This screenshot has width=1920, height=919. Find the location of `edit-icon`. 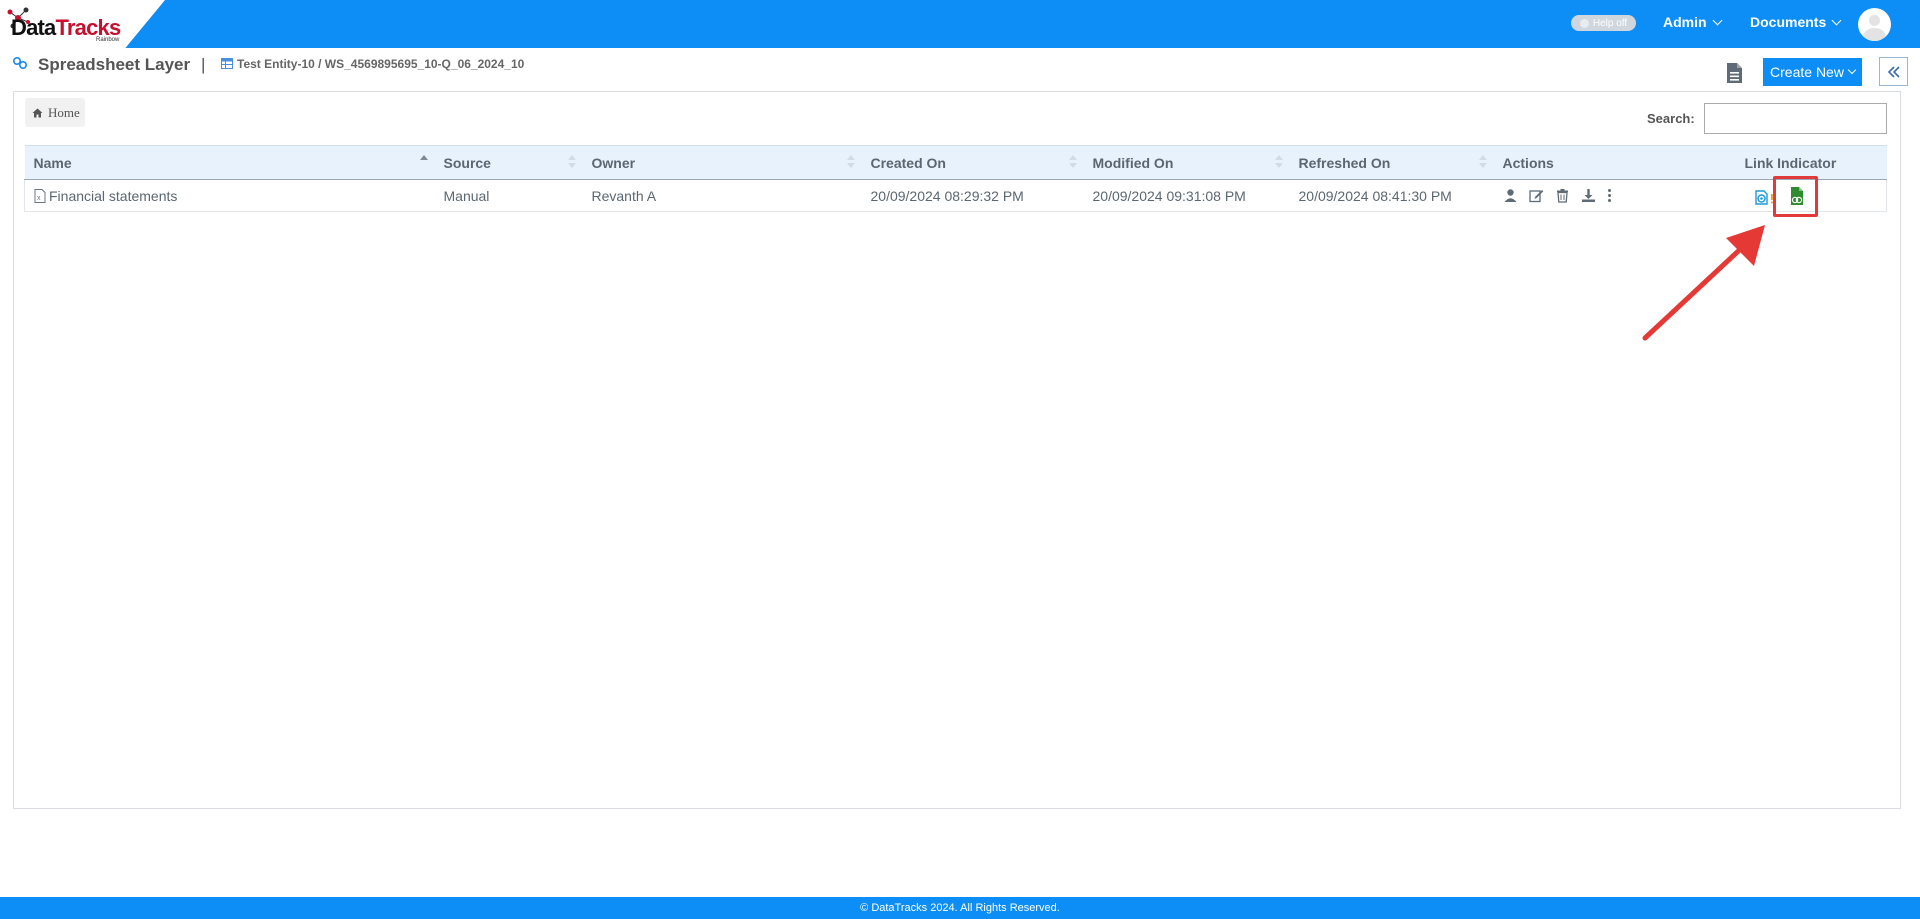

edit-icon is located at coordinates (1536, 195).